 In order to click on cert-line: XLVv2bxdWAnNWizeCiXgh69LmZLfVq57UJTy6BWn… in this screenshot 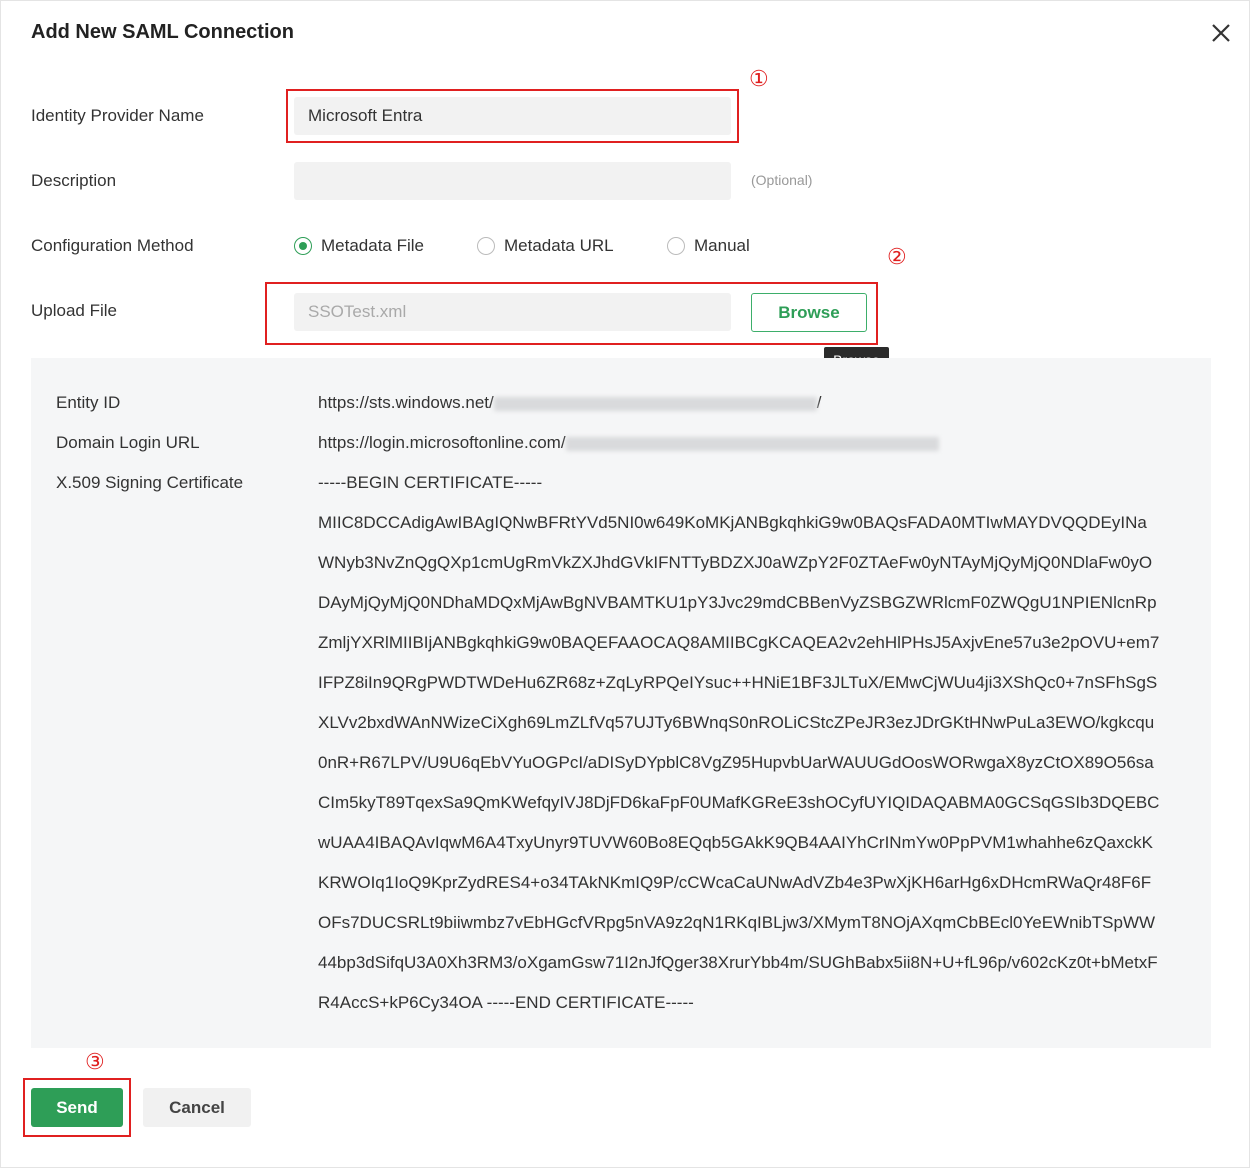, I will do `click(736, 722)`.